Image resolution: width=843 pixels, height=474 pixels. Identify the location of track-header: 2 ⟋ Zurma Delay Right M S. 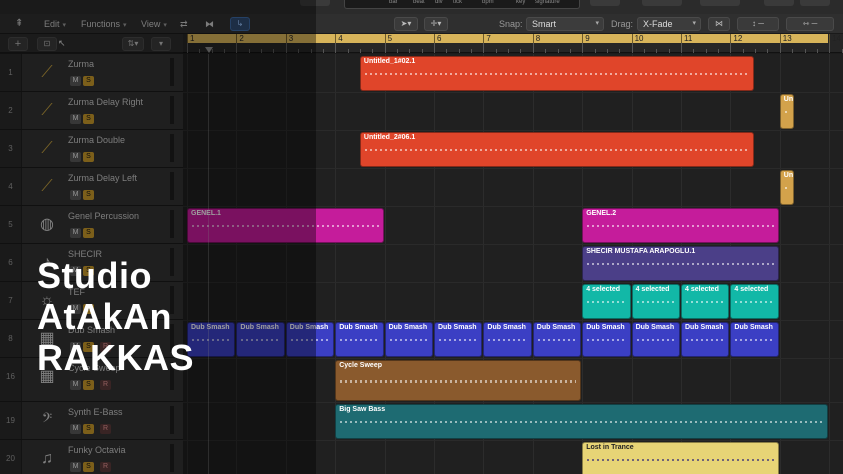
(91, 111).